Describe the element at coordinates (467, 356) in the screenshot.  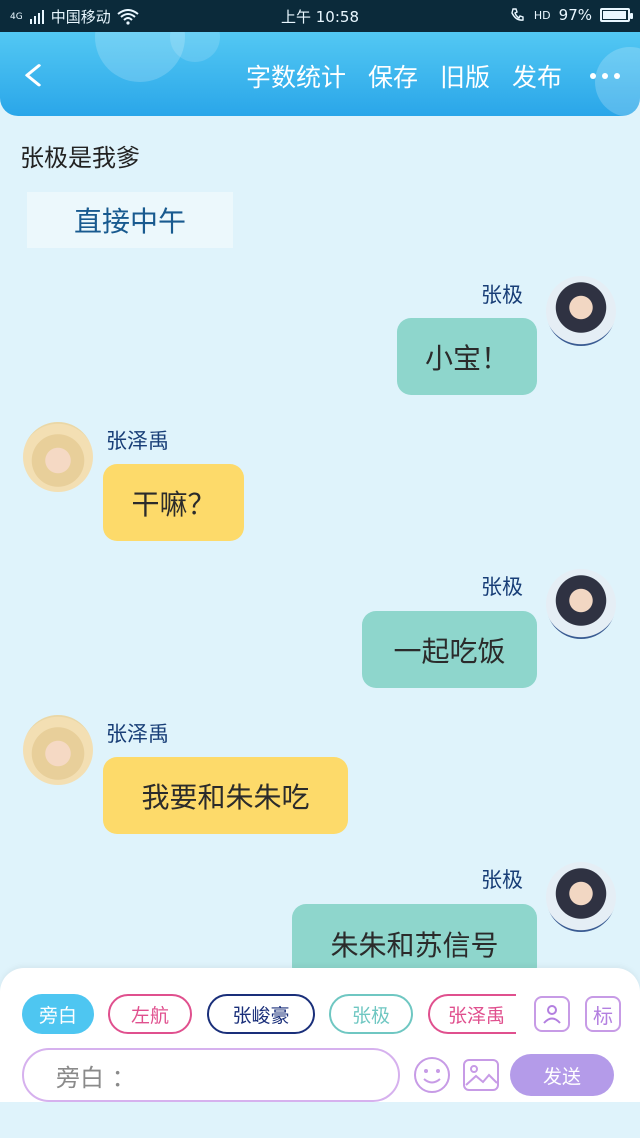
I see `message-bubble: 小宝！` at that location.